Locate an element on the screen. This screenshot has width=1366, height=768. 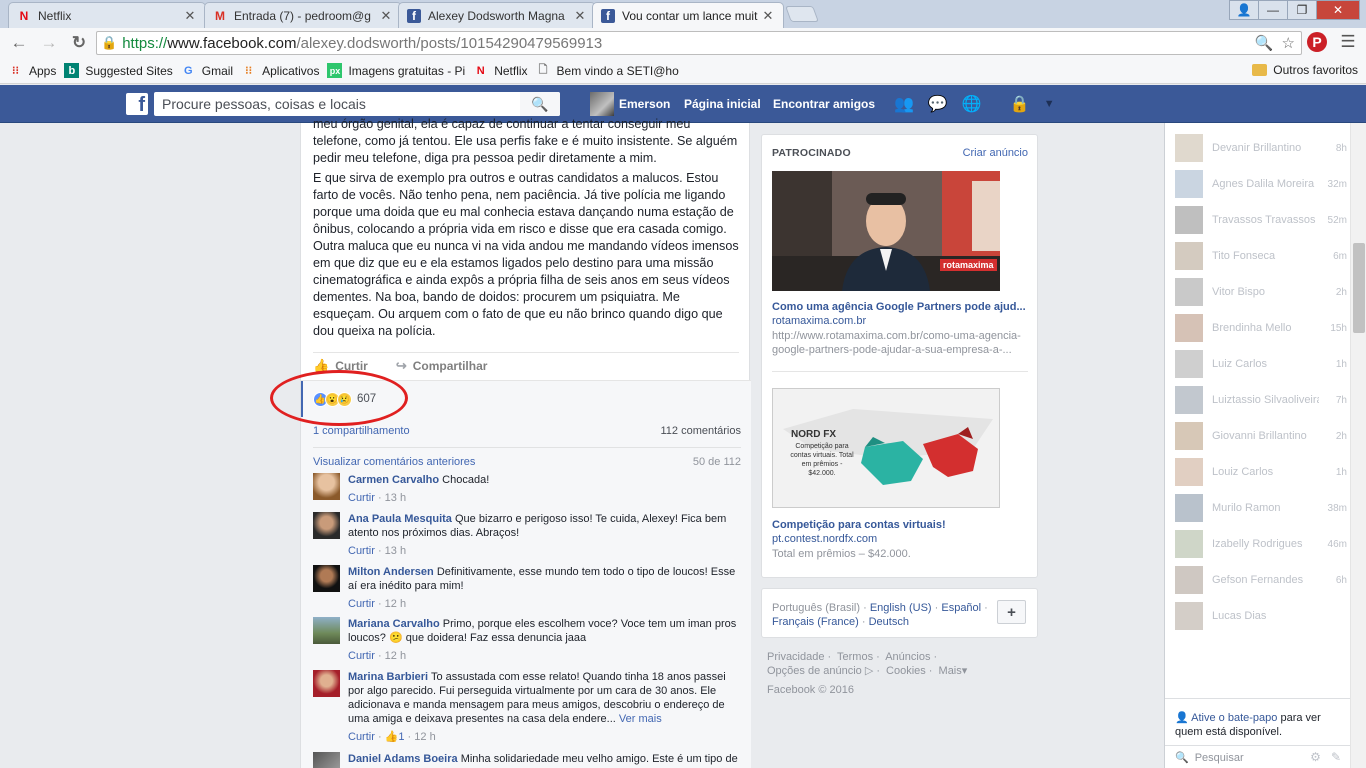
chat-friend-item: Vitor Bispo 2h is located at coordinates (1261, 292).